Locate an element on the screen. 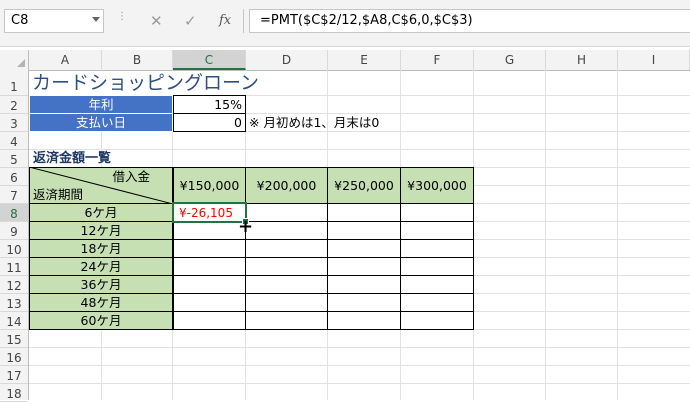 The height and width of the screenshot is (404, 690). row-header-1: 1 is located at coordinates (14, 83).